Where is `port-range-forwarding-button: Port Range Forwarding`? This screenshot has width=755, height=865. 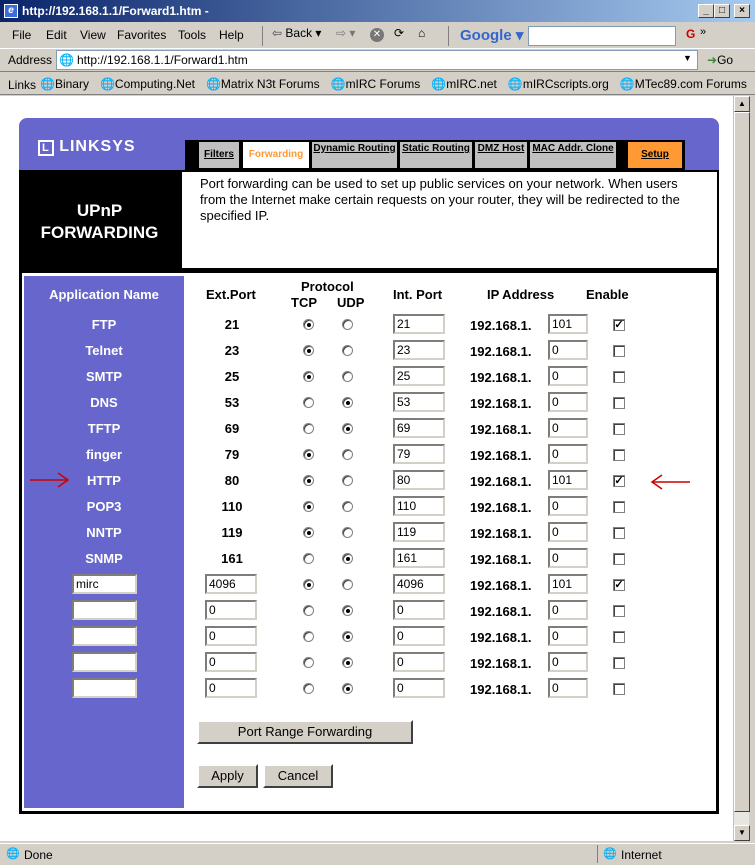 port-range-forwarding-button: Port Range Forwarding is located at coordinates (305, 732).